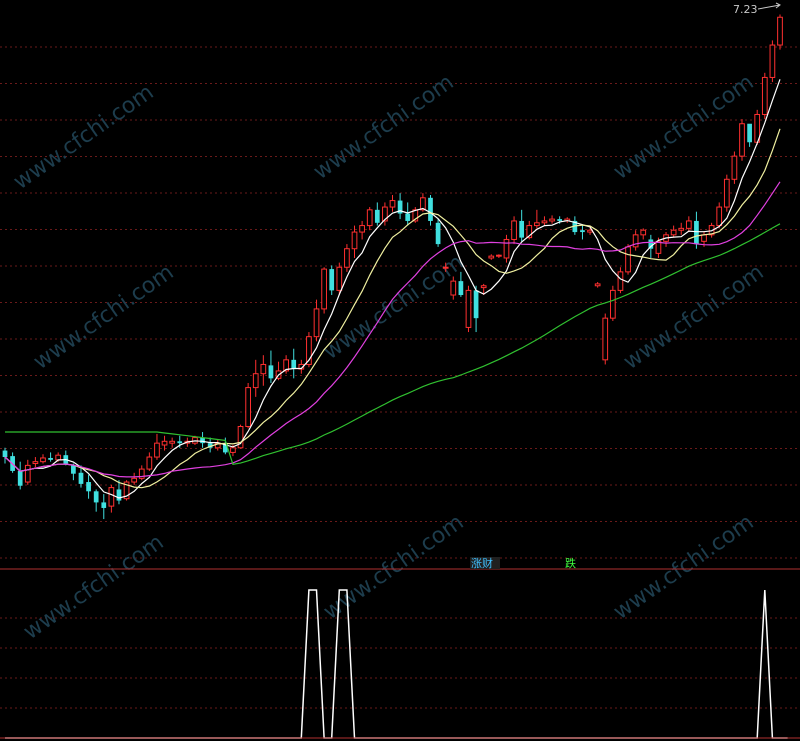 The height and width of the screenshot is (741, 800). What do you see at coordinates (745, 9) in the screenshot?
I see `price-high-label: 7.23` at bounding box center [745, 9].